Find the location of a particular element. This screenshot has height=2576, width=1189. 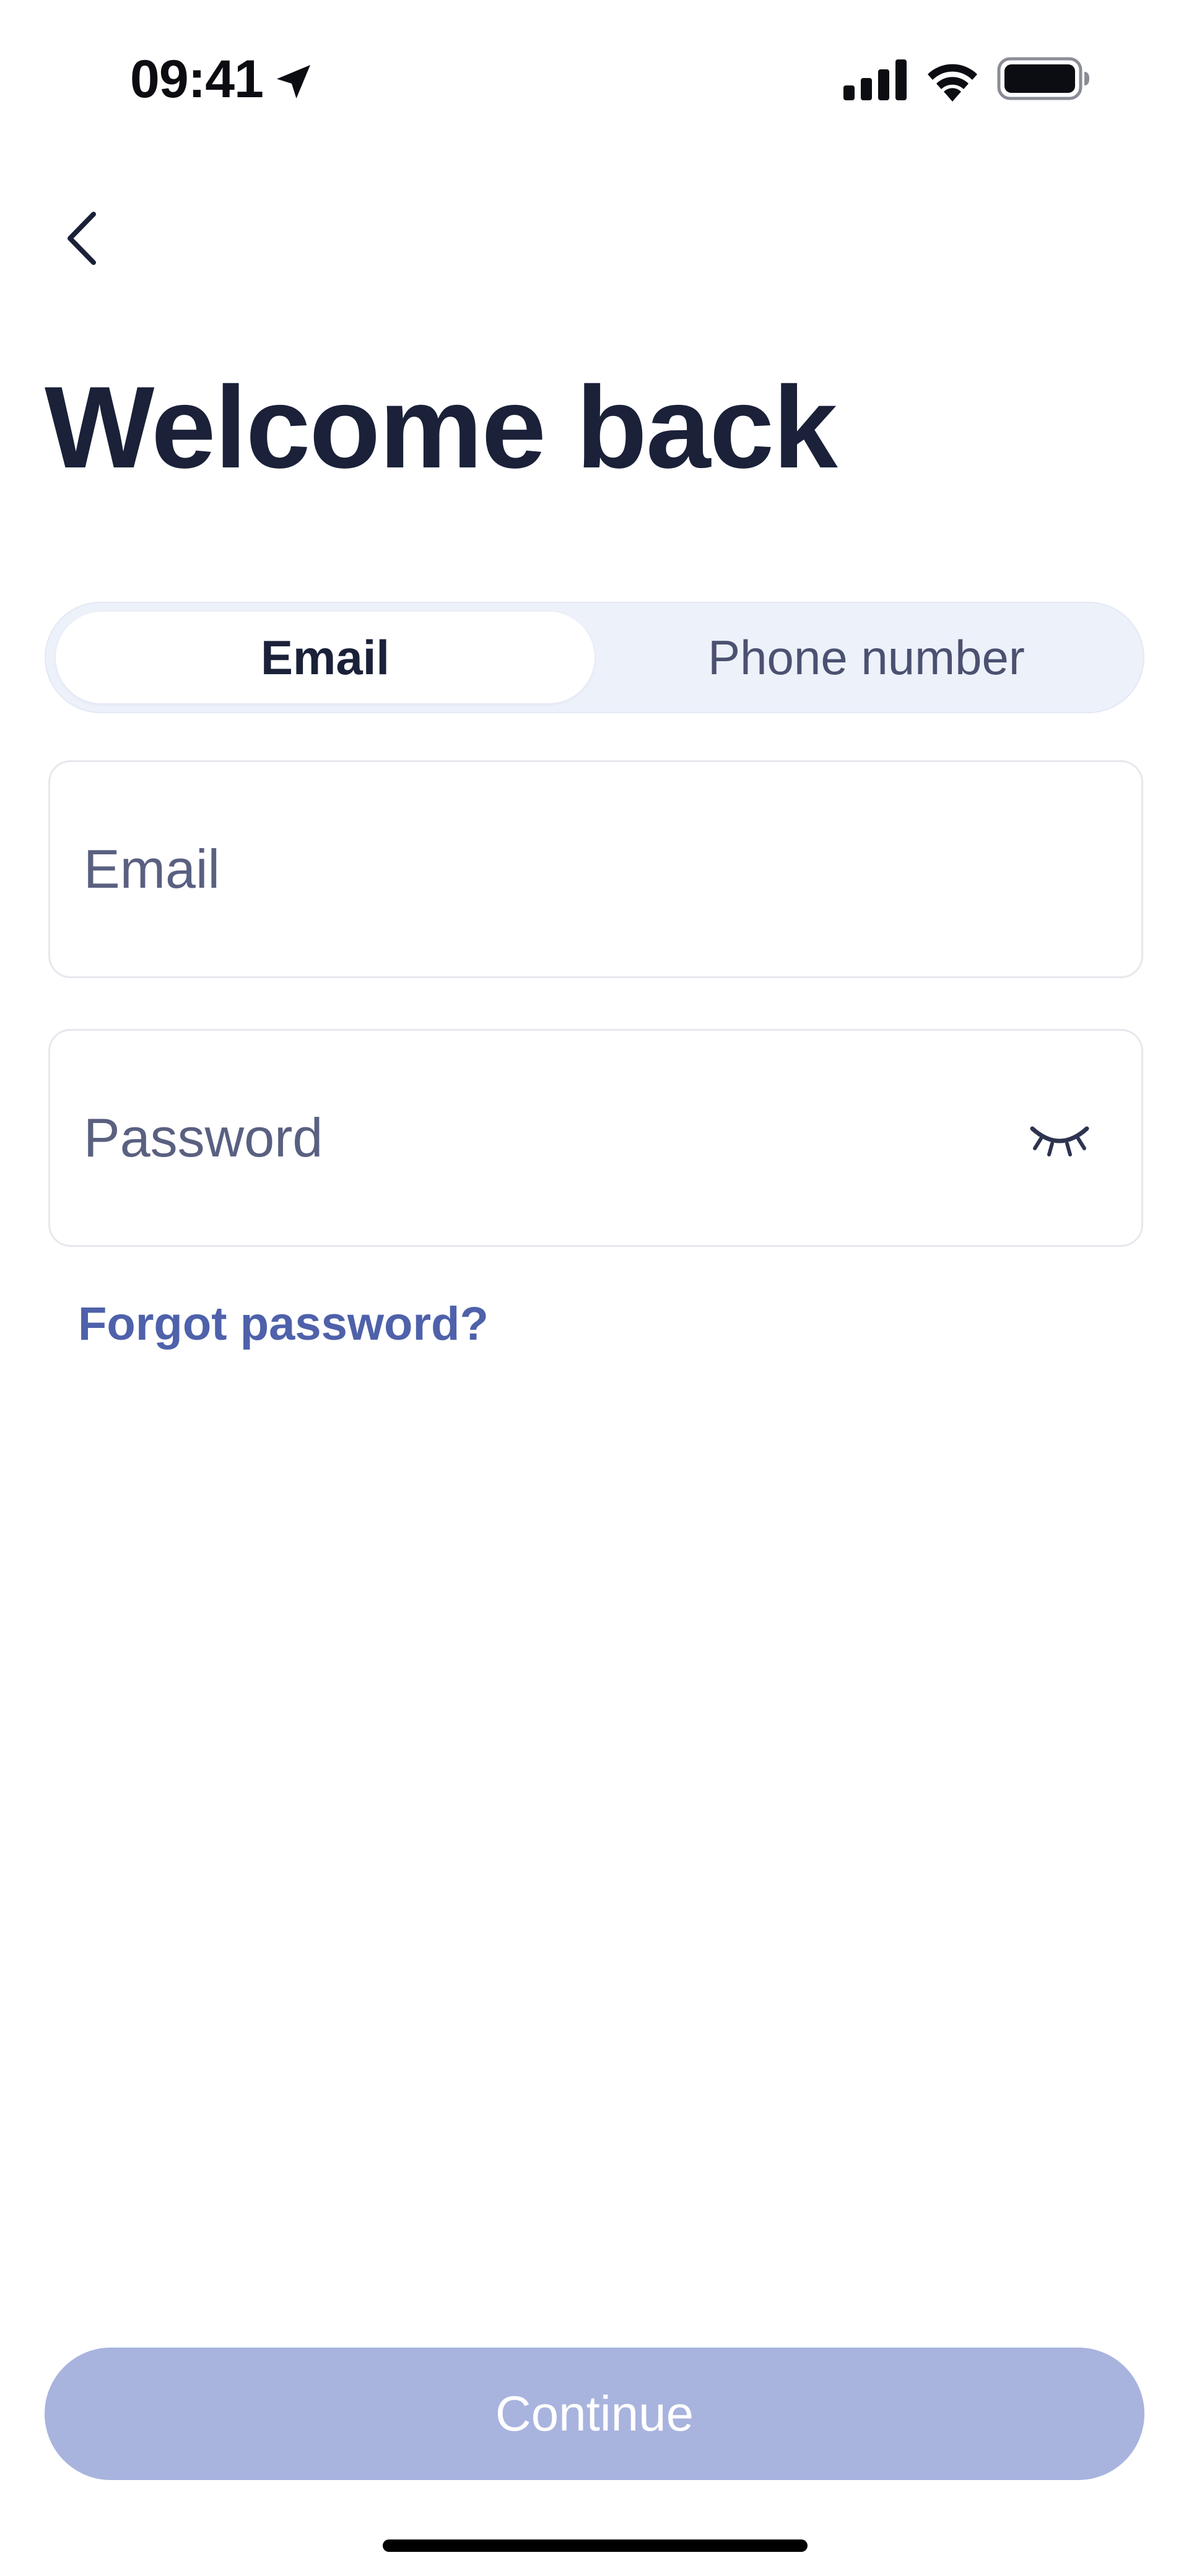

password-input is located at coordinates (548, 1138).